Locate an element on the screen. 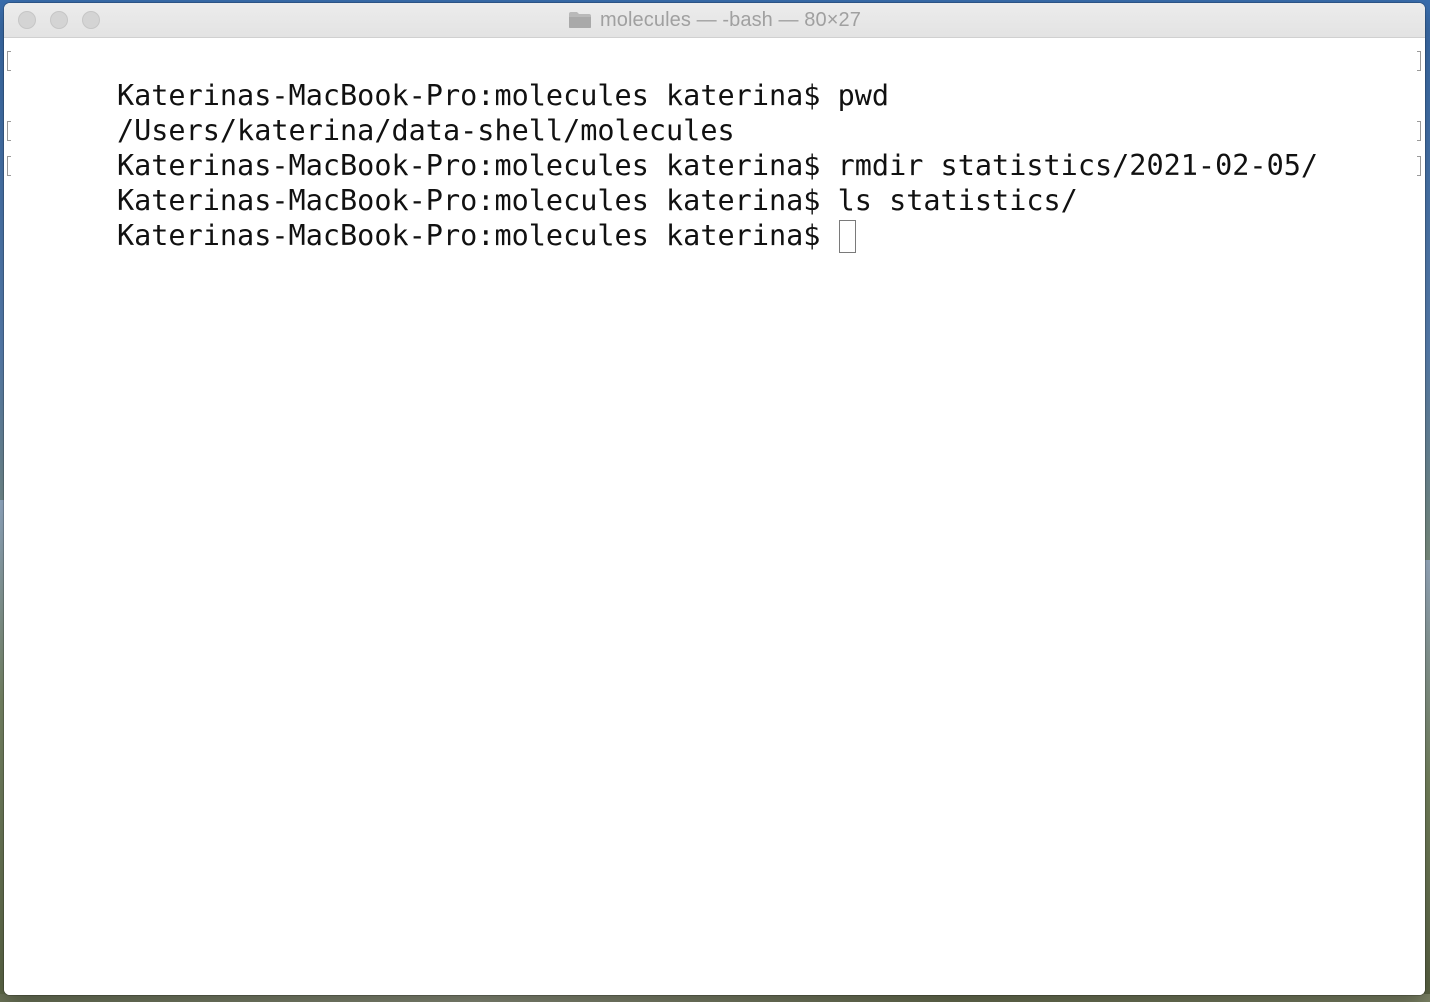  window-title: molecules — -bash — 80×27 is located at coordinates (730, 19).